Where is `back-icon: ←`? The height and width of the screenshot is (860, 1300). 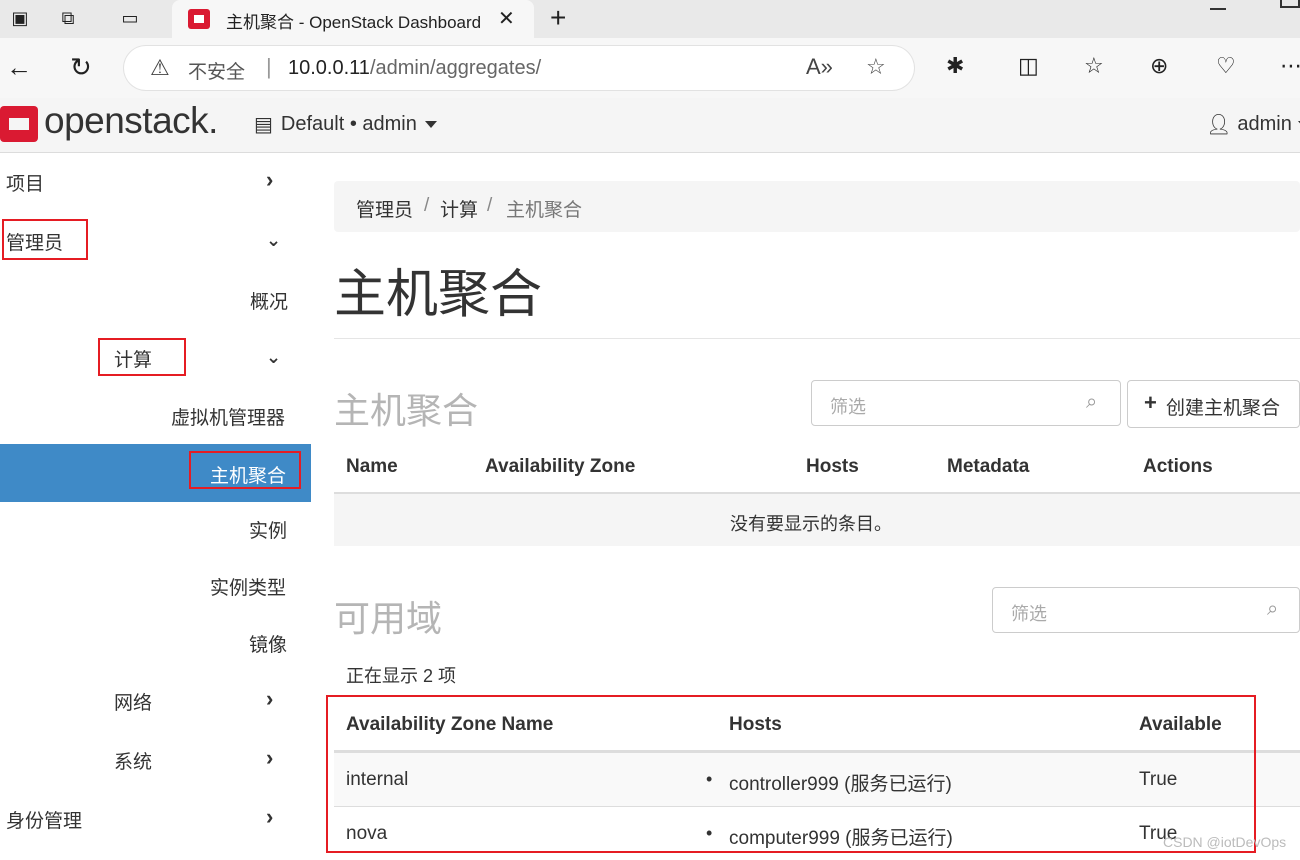
back-icon: ← is located at coordinates (19, 67).